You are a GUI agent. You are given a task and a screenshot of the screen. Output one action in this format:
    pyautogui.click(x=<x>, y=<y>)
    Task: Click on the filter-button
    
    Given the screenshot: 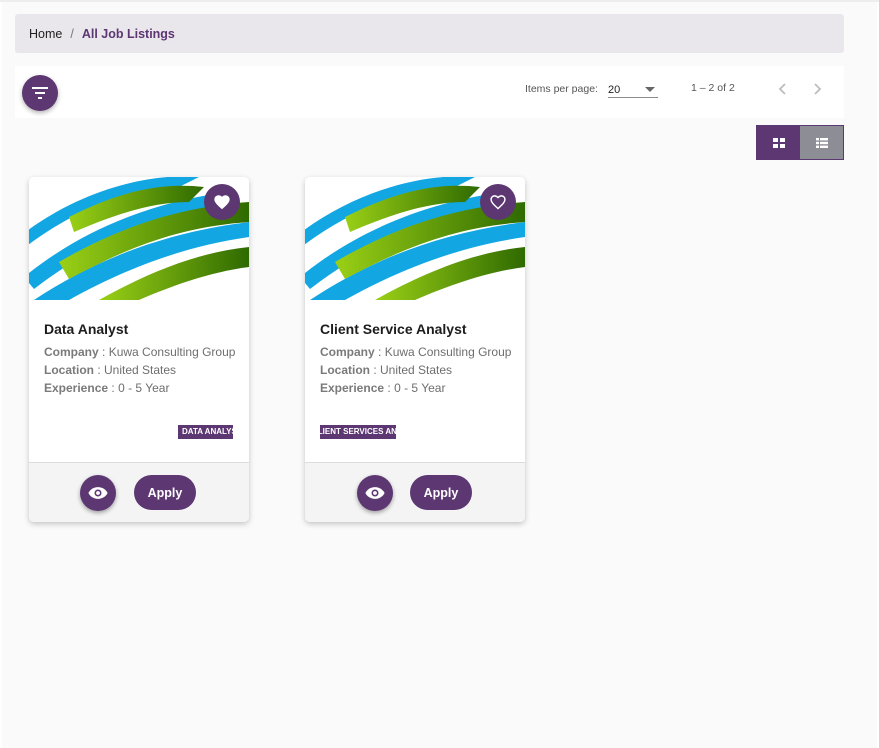 What is the action you would take?
    pyautogui.click(x=40, y=93)
    